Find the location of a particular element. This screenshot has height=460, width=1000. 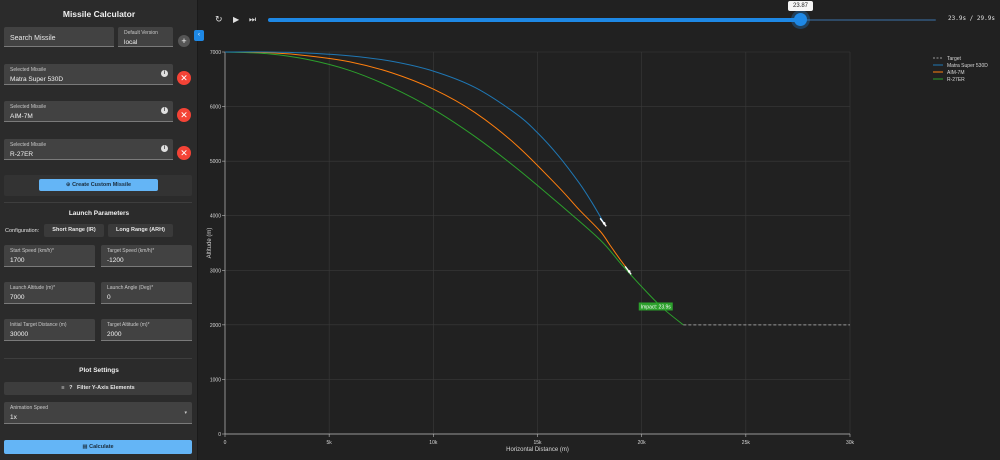

remove-missile-1-button: ✕ is located at coordinates (184, 78).